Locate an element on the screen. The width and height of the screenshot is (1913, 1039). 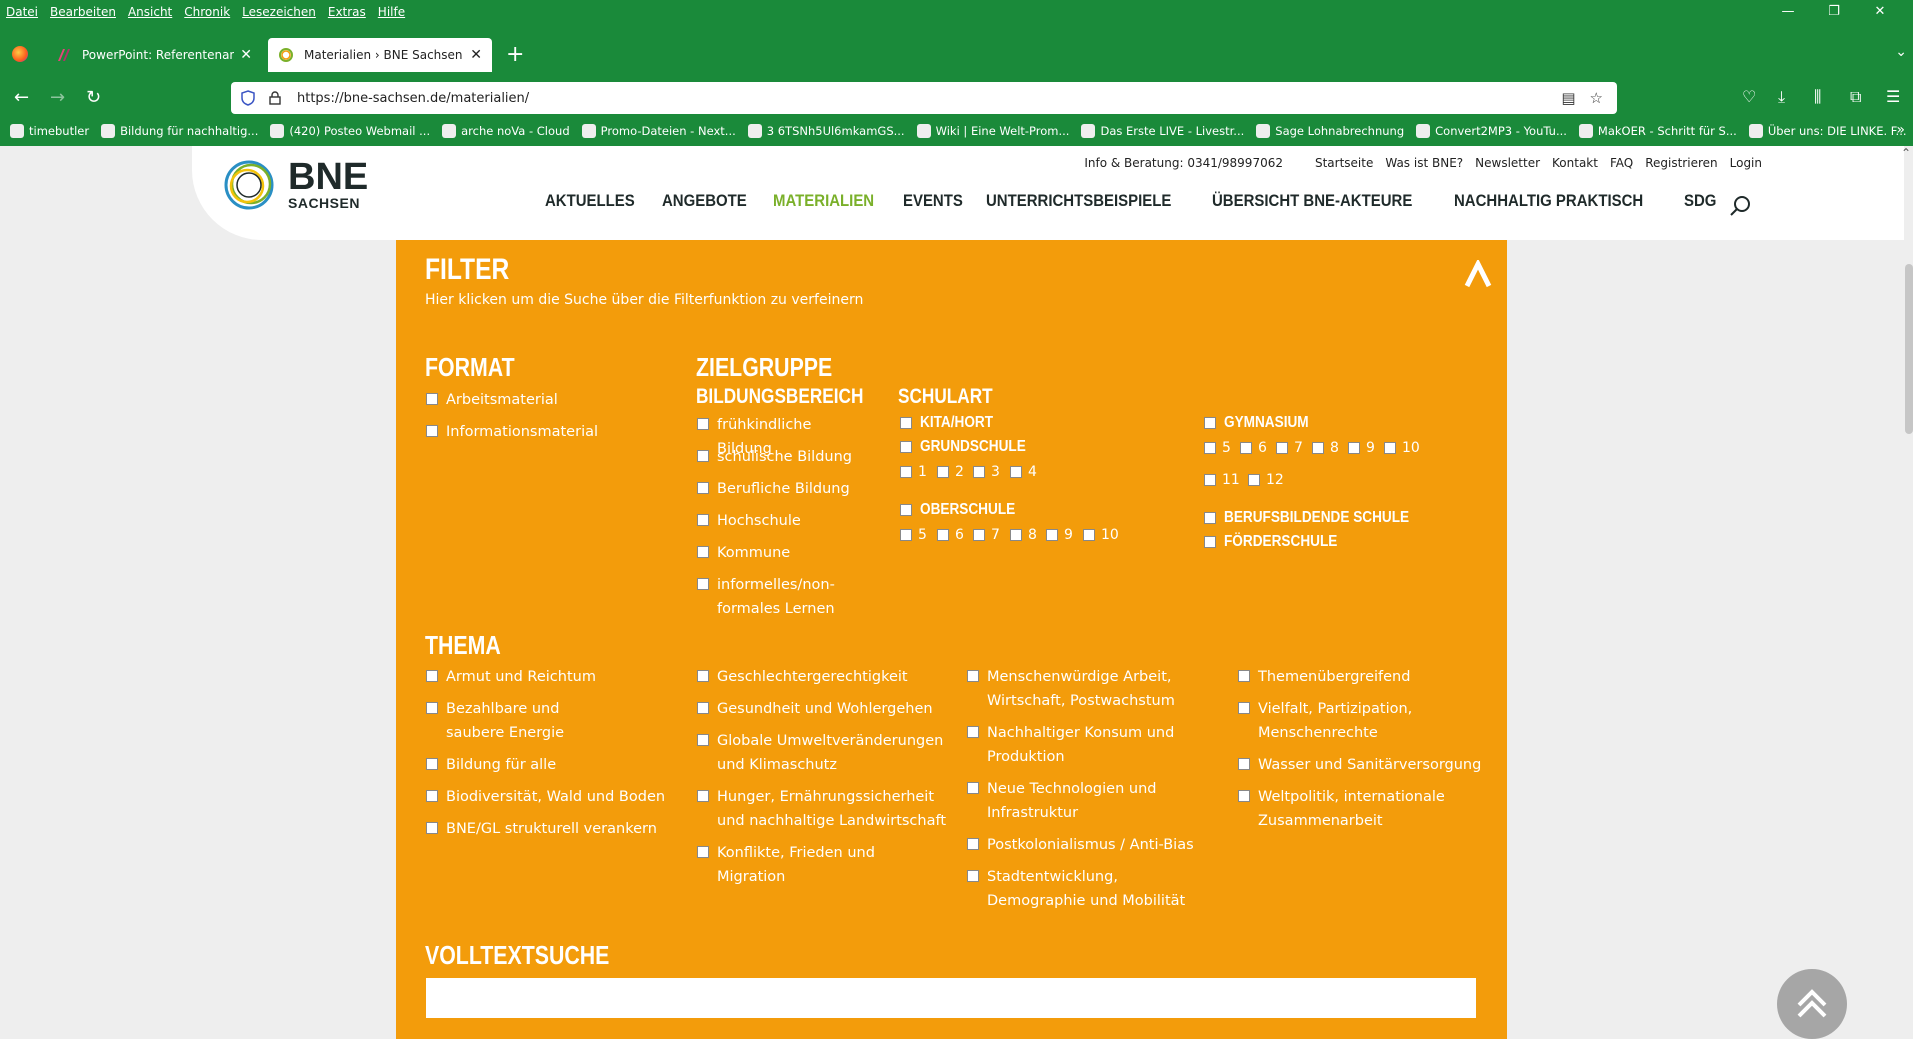
tab-materialien: Materialien › BNE Sachsen ✕ is located at coordinates (380, 55).